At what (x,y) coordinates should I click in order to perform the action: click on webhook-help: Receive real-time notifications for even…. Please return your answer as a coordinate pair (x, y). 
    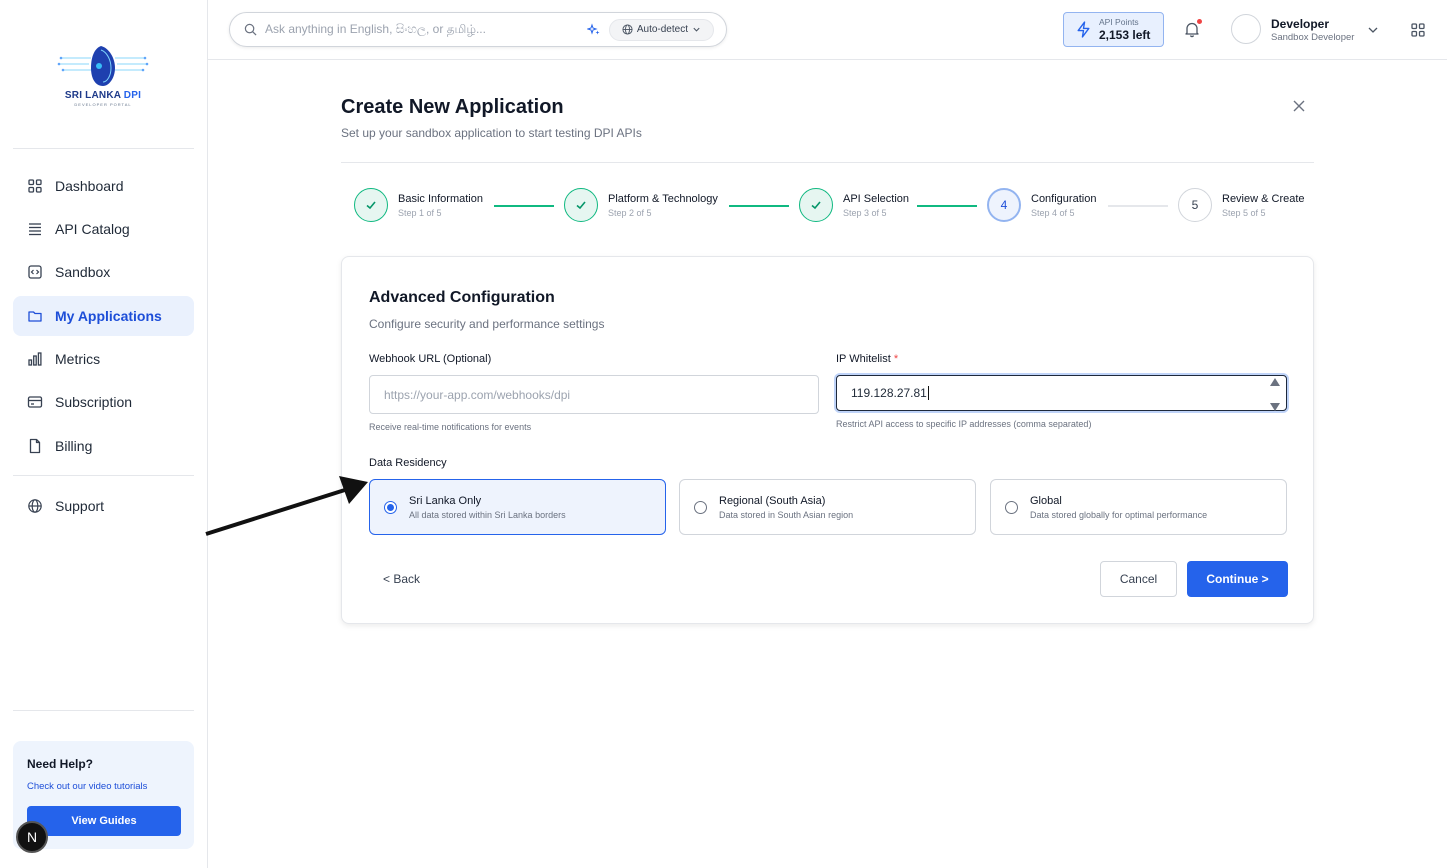
    Looking at the image, I should click on (450, 427).